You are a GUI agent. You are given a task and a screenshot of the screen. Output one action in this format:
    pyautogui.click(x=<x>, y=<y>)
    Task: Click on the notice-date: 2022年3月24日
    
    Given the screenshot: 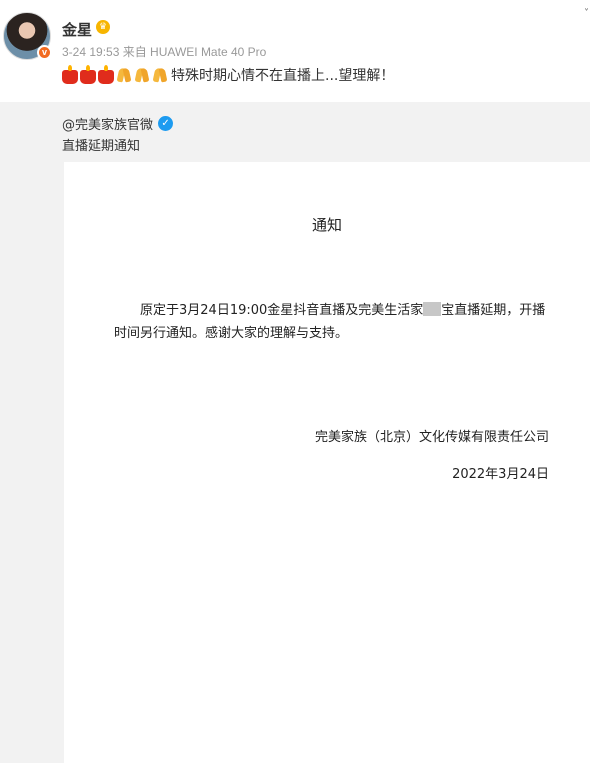 What is the action you would take?
    pyautogui.click(x=500, y=474)
    